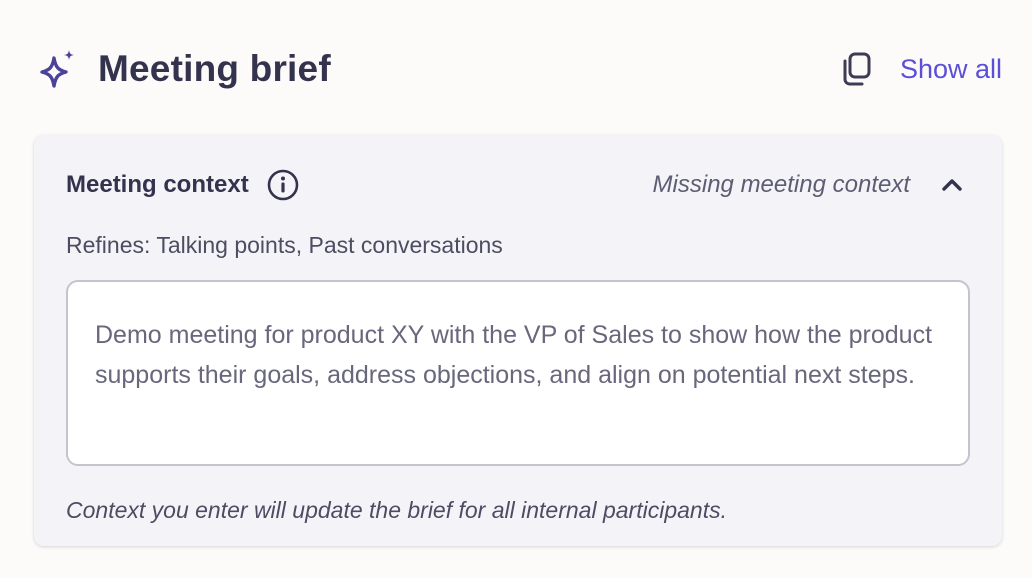 The height and width of the screenshot is (578, 1032). What do you see at coordinates (214, 68) in the screenshot?
I see `page-title: Meeting brief` at bounding box center [214, 68].